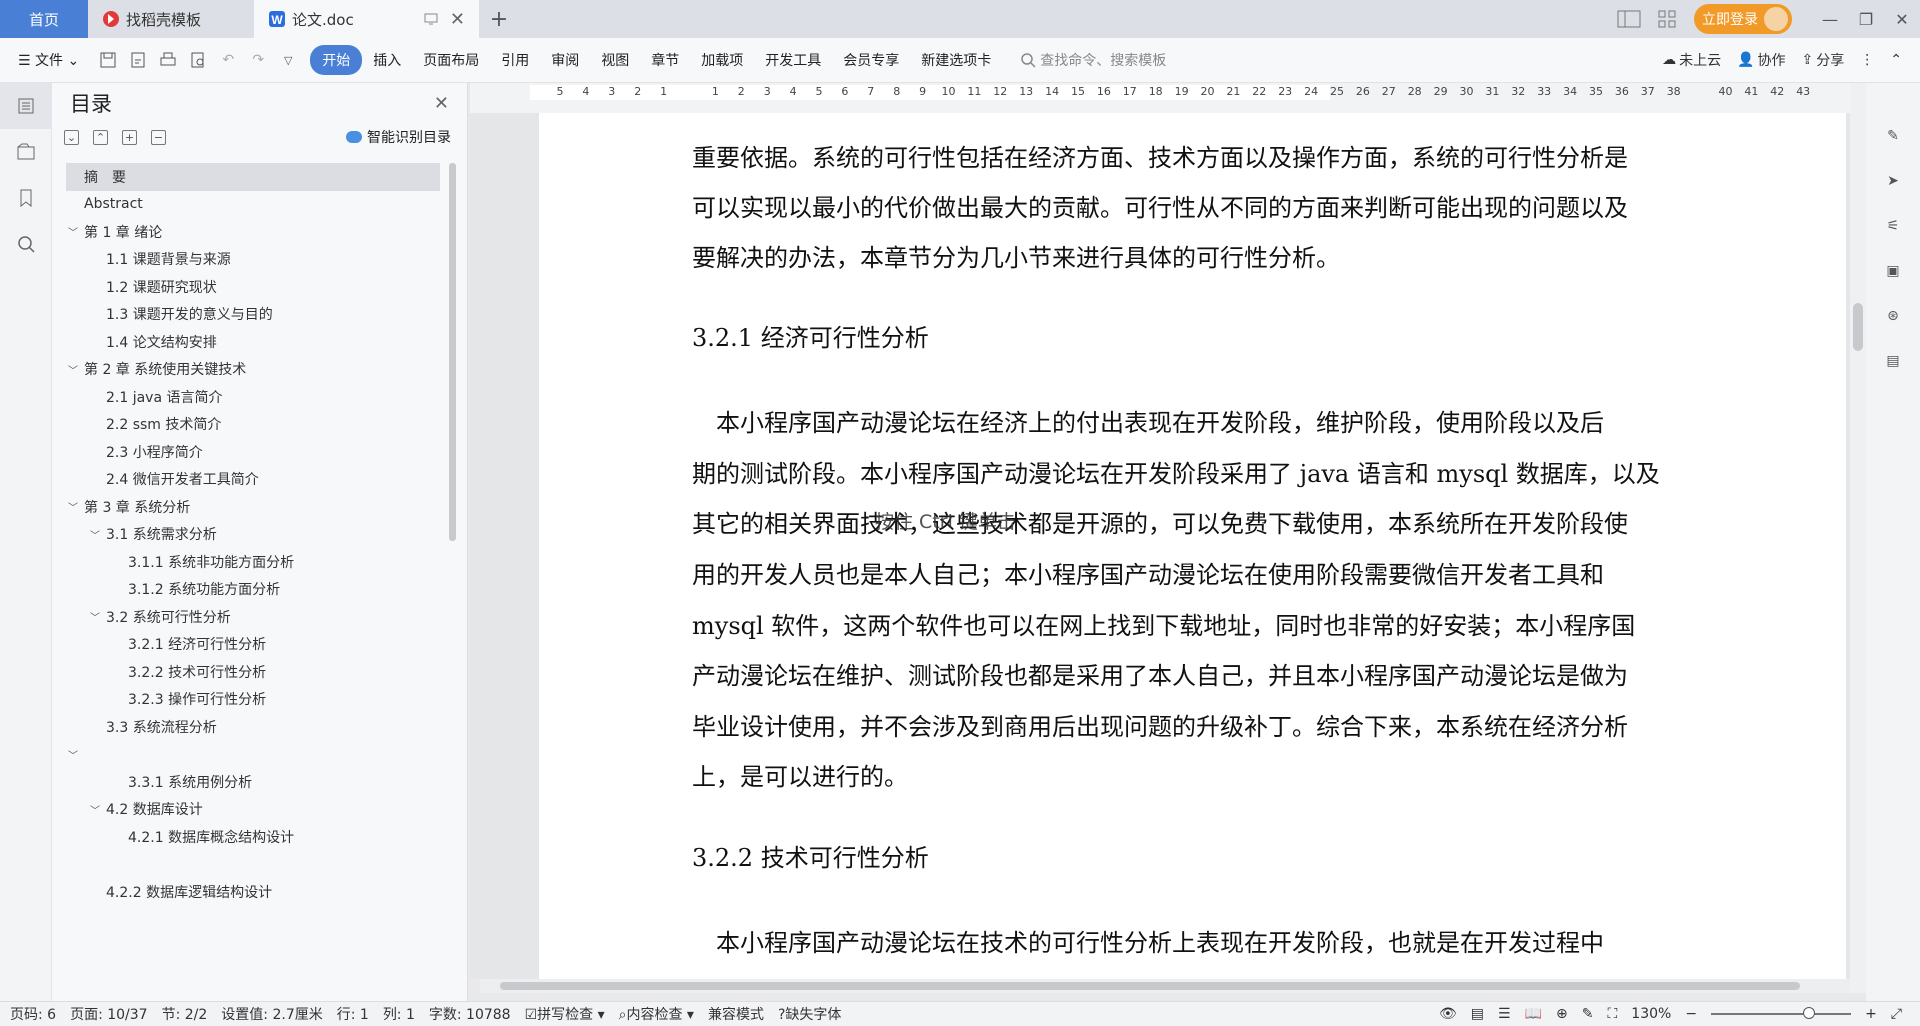  Describe the element at coordinates (253, 287) in the screenshot. I see `toc-item: 1.2 课题研究现状` at that location.